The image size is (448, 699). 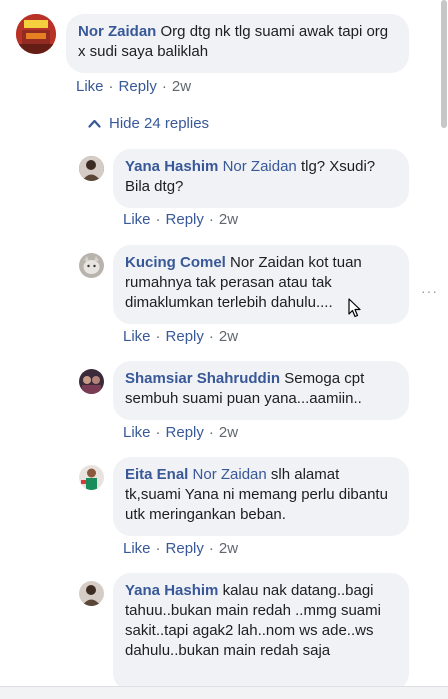 I want to click on reply-author: Shamsiar Shahruddin, so click(x=202, y=378).